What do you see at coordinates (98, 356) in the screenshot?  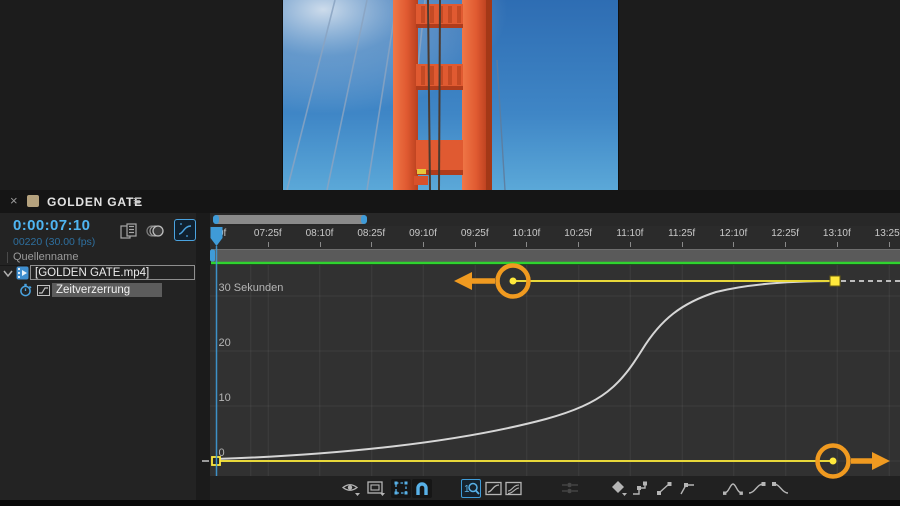 I see `timeline-left-panel: 0:00:07:10 00220 (30.00 fps) Quellenname` at bounding box center [98, 356].